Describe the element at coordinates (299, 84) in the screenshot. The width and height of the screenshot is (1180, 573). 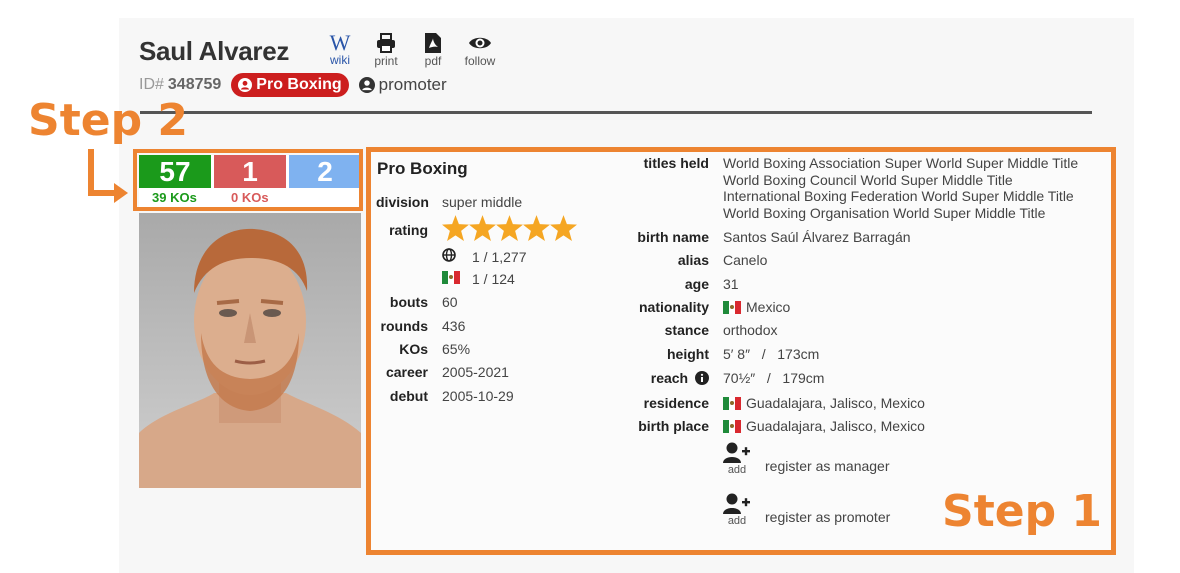
I see `badge-label: Pro Boxing` at that location.